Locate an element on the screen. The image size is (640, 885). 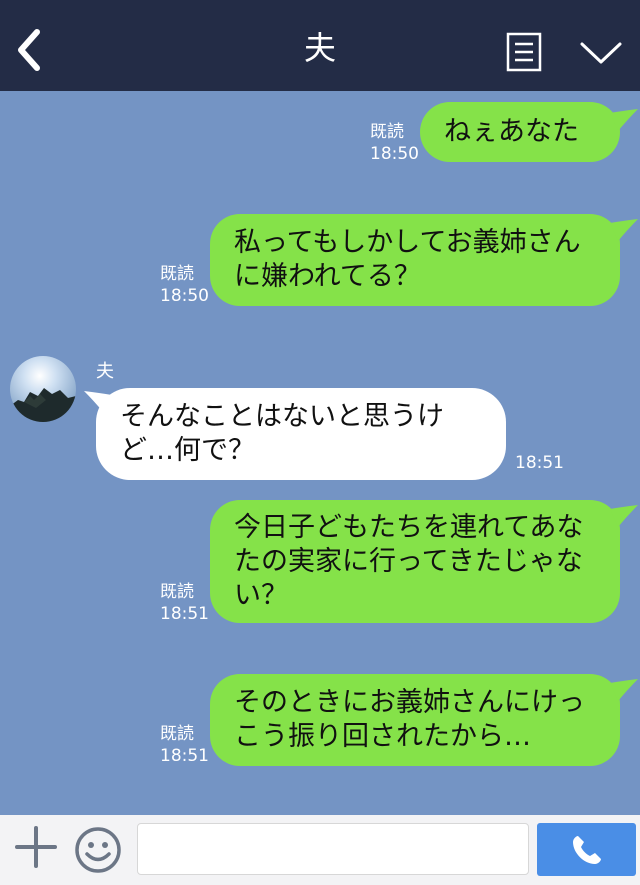
chat-header: 夫 is located at coordinates (320, 45).